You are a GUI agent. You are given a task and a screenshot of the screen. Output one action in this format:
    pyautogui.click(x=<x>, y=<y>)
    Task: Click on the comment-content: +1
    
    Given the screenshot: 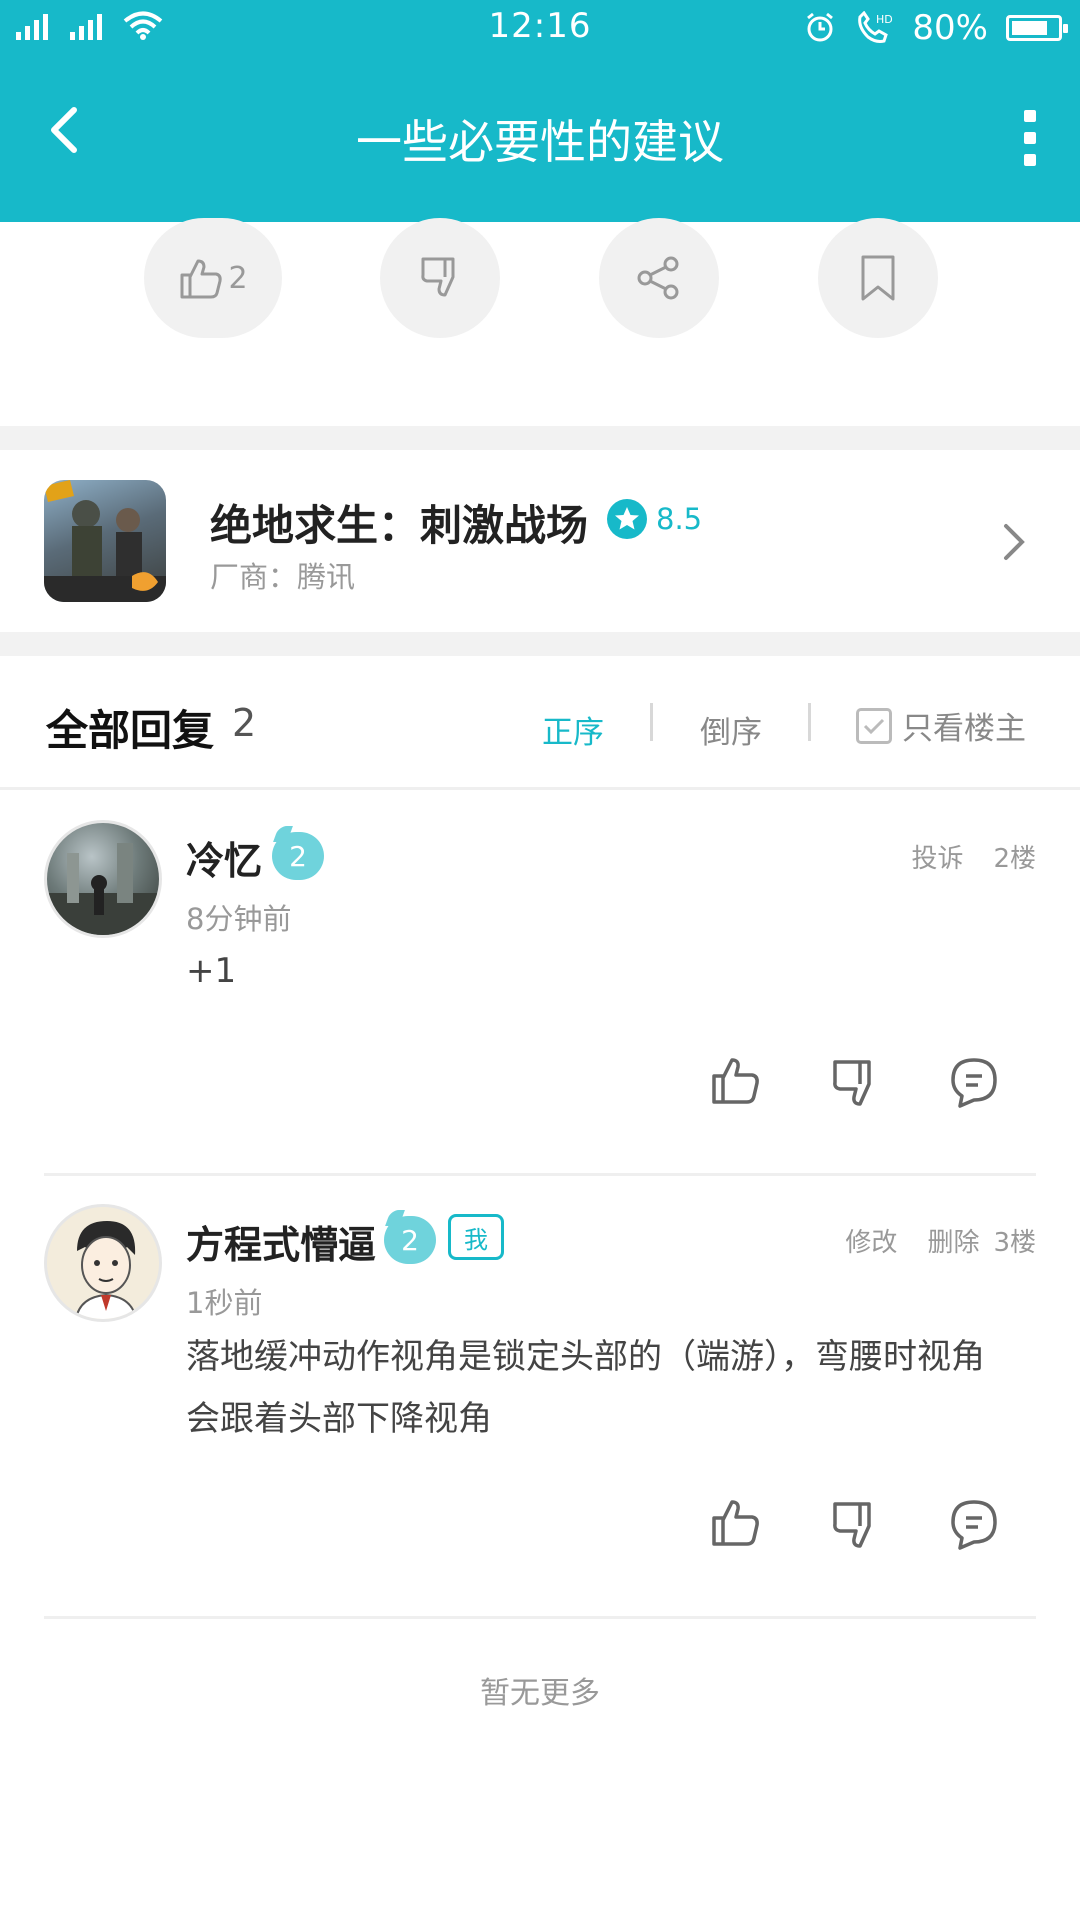 What is the action you would take?
    pyautogui.click(x=211, y=971)
    